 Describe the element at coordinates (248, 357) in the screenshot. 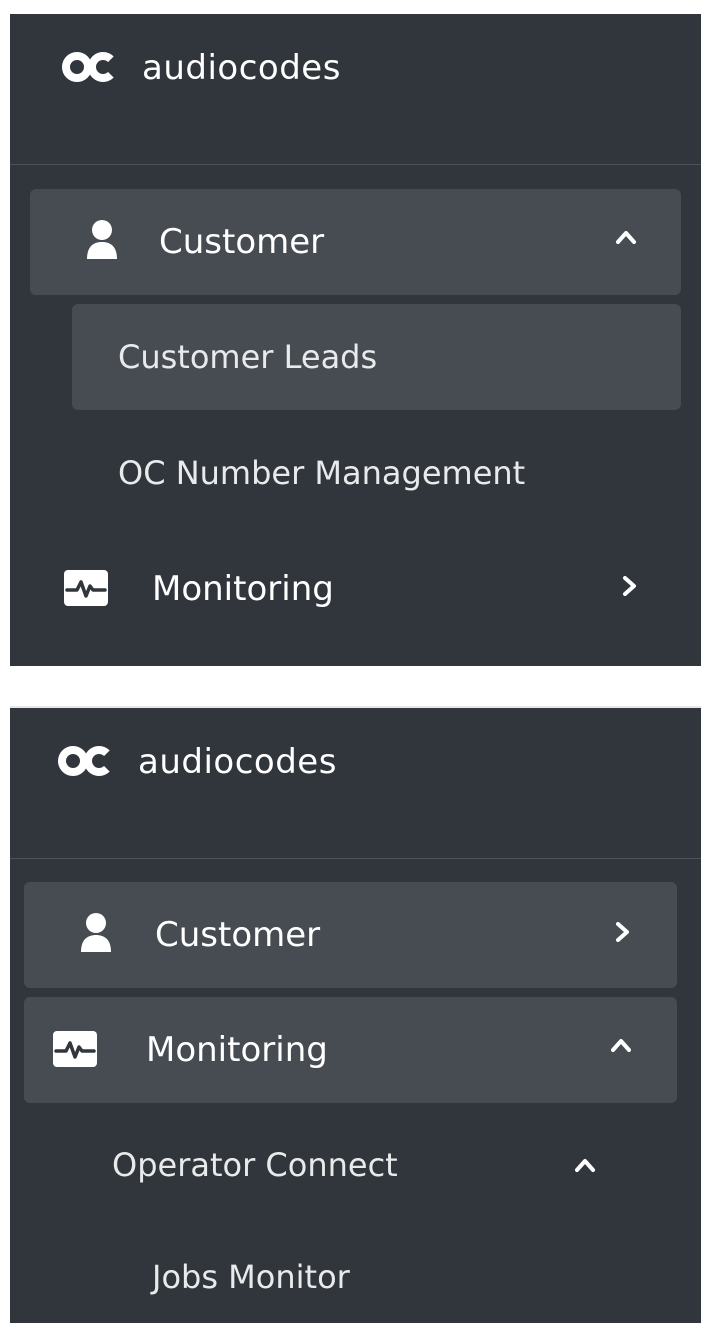

I see `sidebar-subitem-label: Customer Leads` at that location.